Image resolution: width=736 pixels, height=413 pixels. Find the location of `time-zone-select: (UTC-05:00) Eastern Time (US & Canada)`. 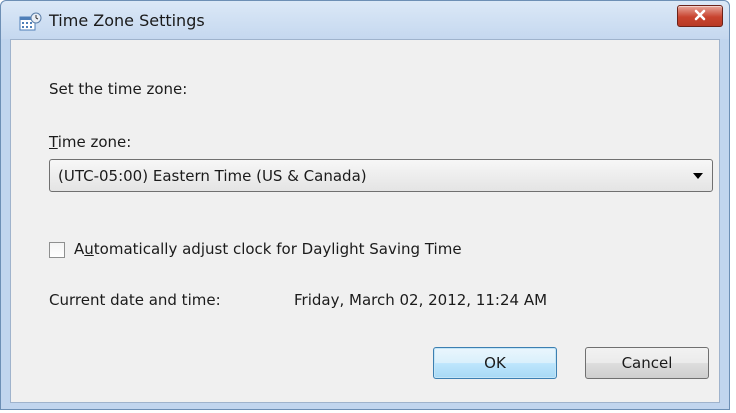

time-zone-select: (UTC-05:00) Eastern Time (US & Canada) is located at coordinates (381, 175).